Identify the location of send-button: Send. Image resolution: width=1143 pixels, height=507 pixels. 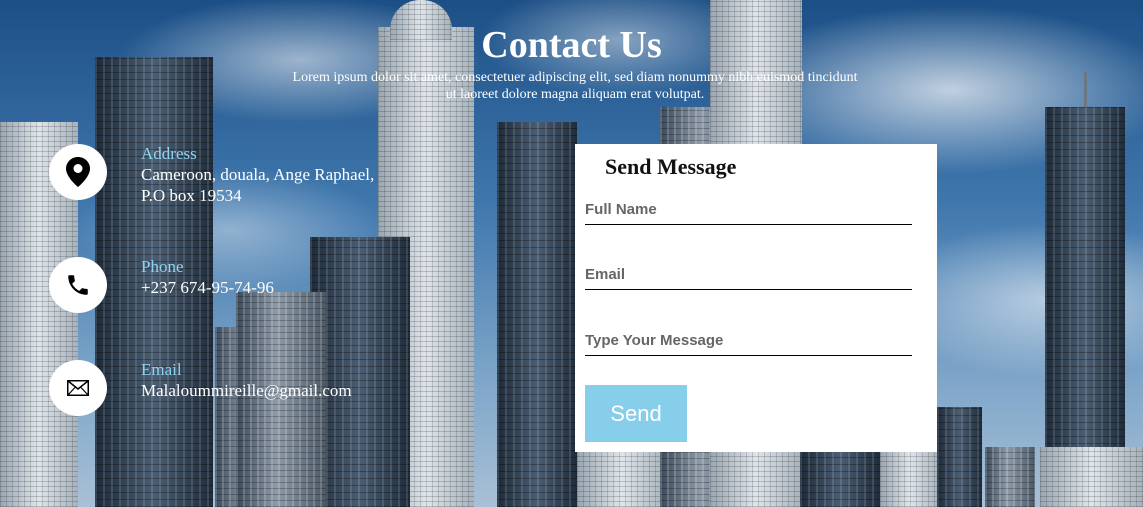
(636, 413).